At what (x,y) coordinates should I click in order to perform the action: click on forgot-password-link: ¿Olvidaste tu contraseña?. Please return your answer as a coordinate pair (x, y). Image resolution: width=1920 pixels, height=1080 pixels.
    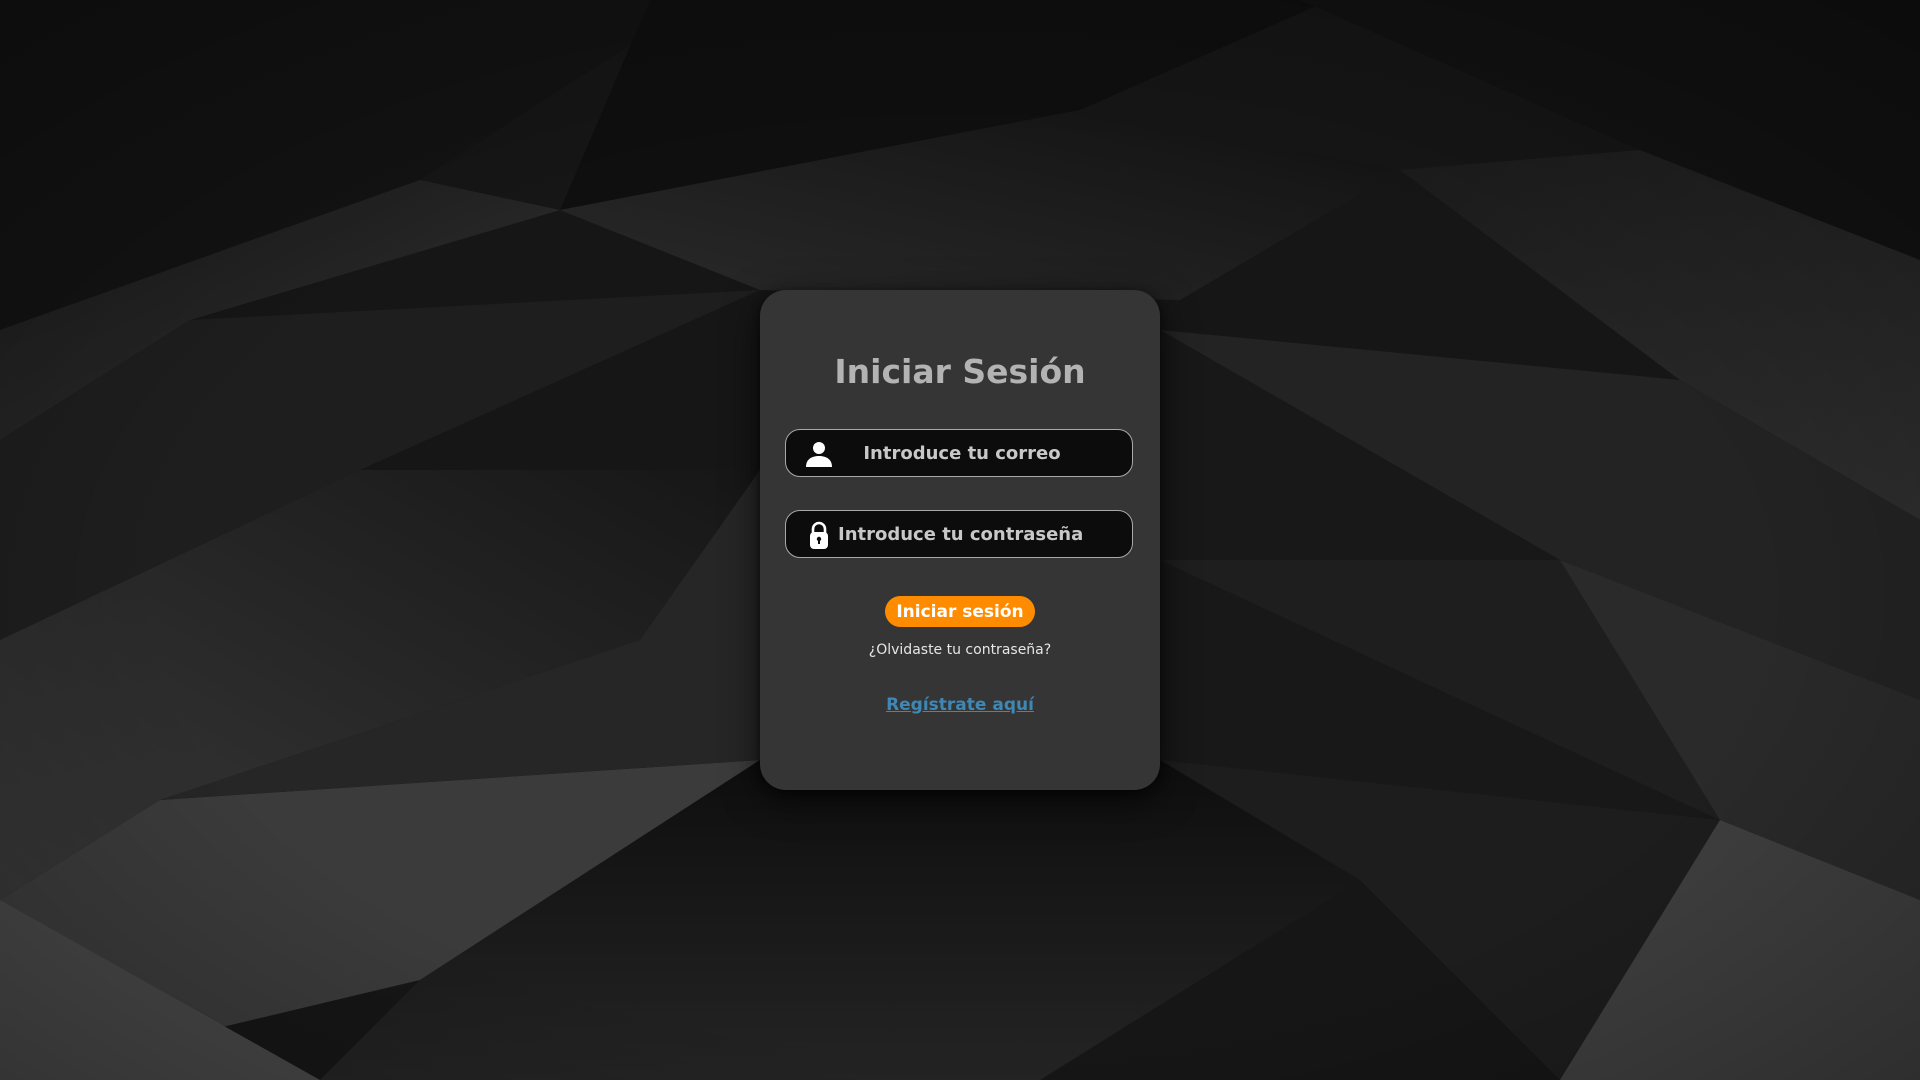
    Looking at the image, I should click on (960, 650).